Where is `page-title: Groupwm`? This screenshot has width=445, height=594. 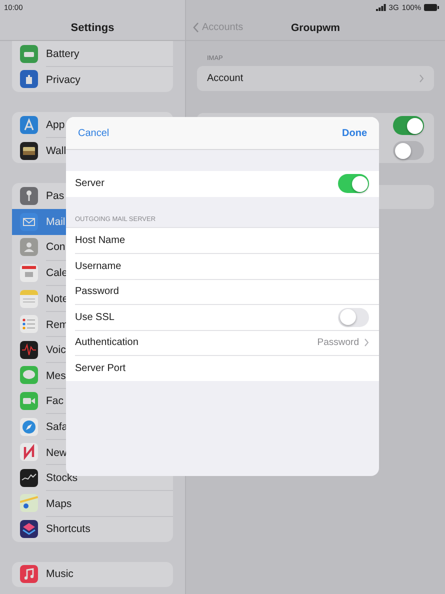 page-title: Groupwm is located at coordinates (315, 28).